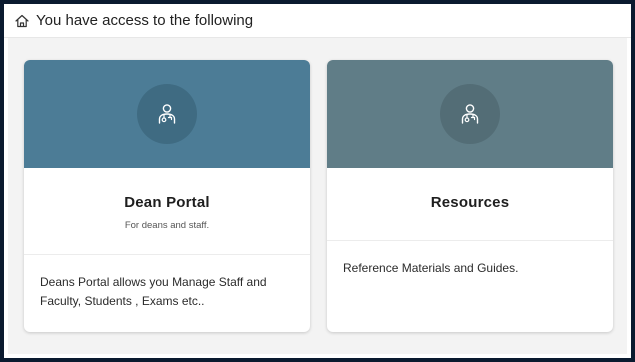  I want to click on card-title: Resources, so click(470, 202).